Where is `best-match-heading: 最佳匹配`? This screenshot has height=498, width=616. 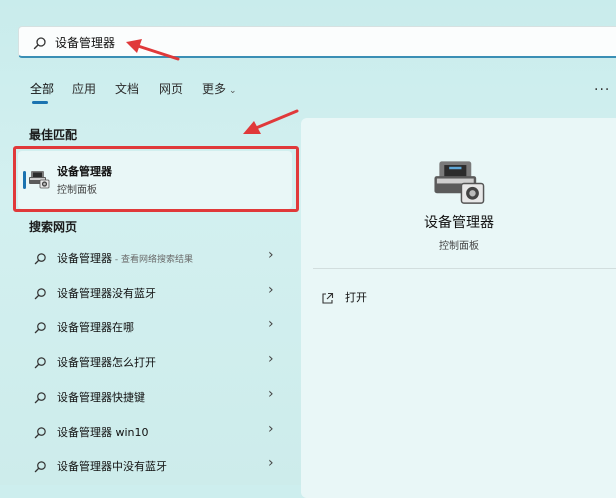 best-match-heading: 最佳匹配 is located at coordinates (53, 135).